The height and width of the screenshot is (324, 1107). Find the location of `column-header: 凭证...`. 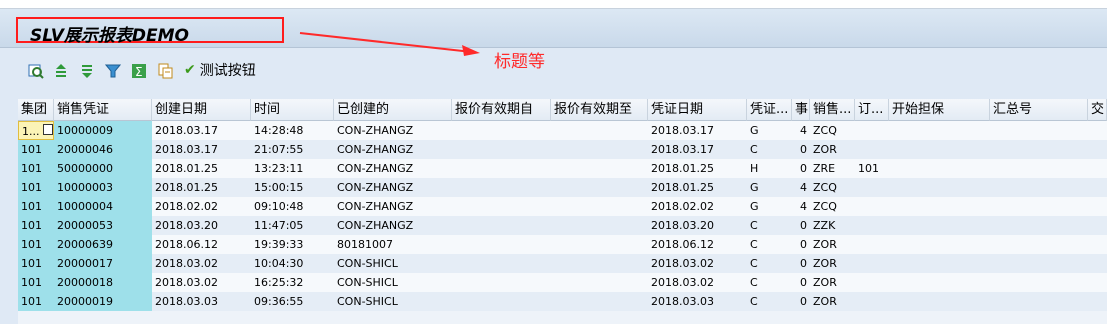

column-header: 凭证... is located at coordinates (769, 110).